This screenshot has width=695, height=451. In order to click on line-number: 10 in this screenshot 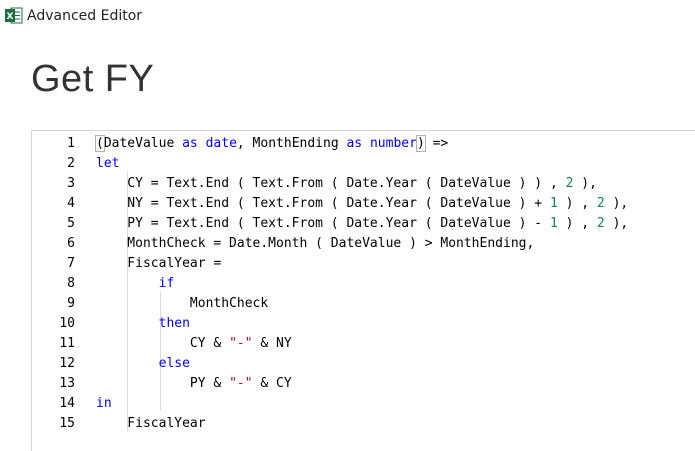, I will do `click(67, 323)`.